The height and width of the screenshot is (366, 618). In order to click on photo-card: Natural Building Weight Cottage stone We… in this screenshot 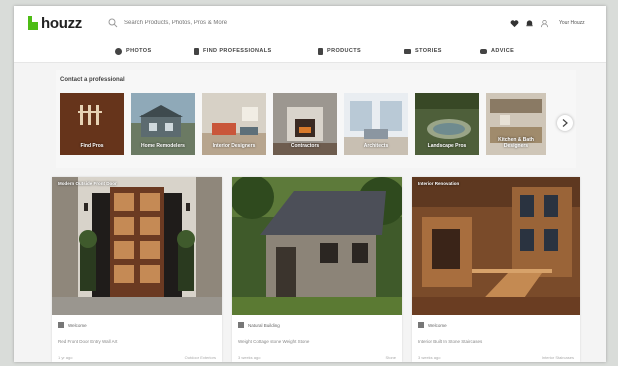, I will do `click(317, 269)`.